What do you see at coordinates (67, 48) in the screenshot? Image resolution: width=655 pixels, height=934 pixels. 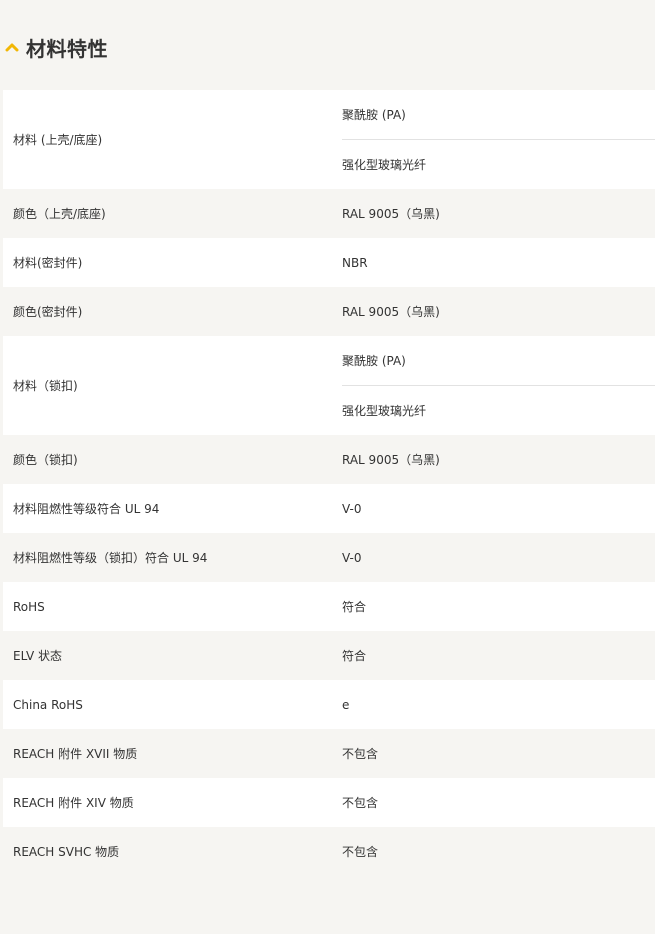 I see `section-title: 材料特性` at bounding box center [67, 48].